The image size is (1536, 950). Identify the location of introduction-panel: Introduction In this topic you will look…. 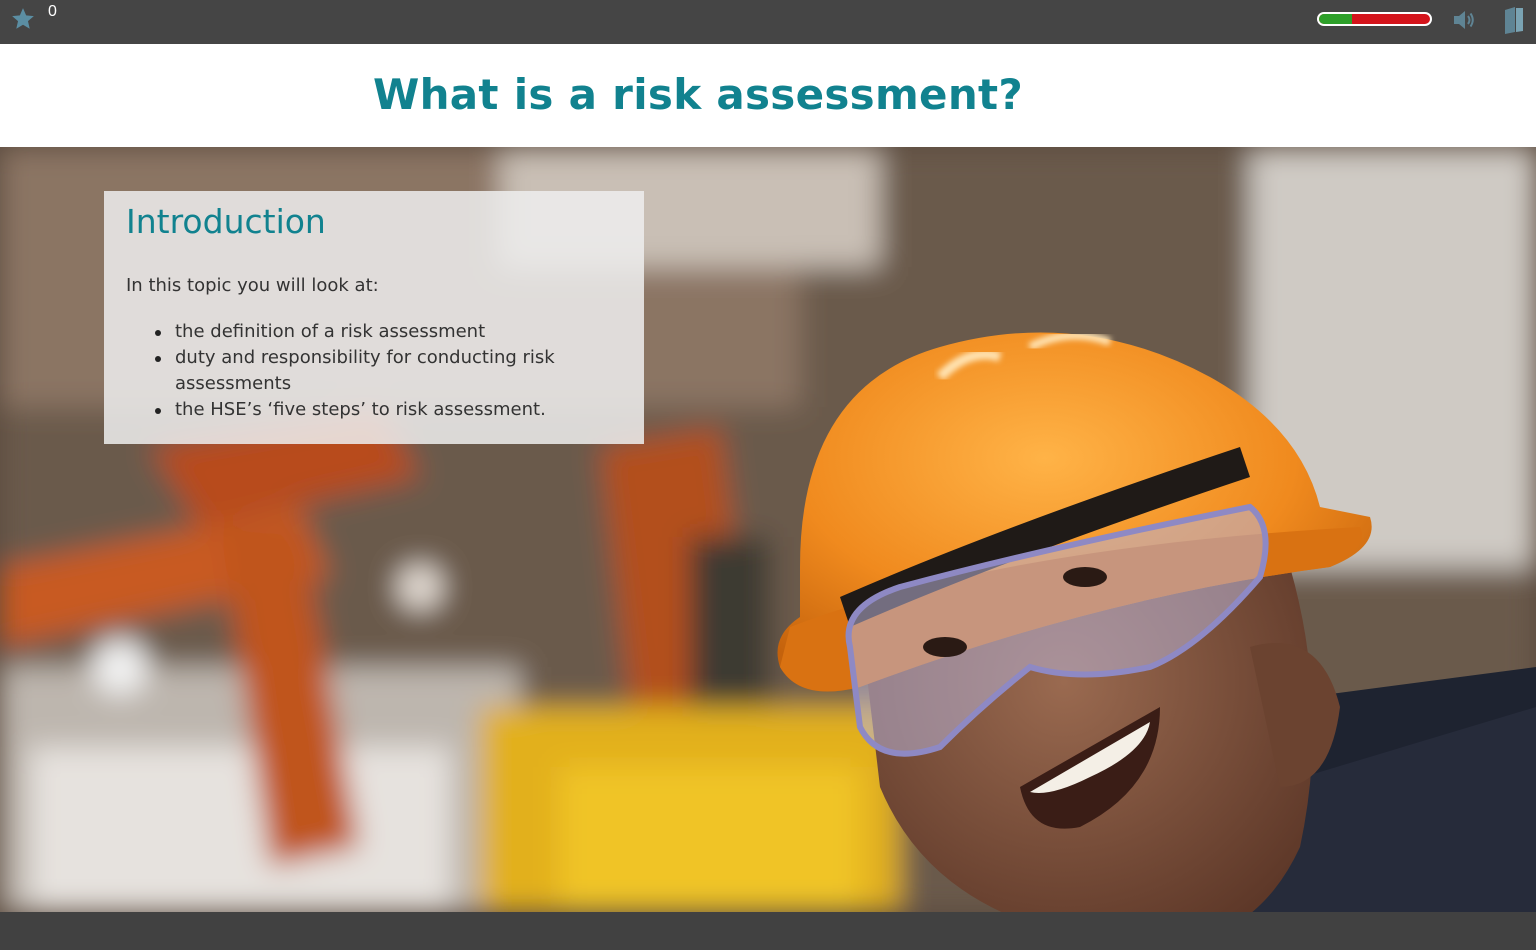
(374, 317).